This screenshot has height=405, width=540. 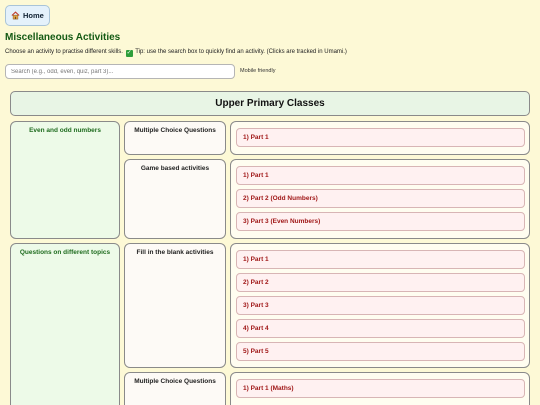 What do you see at coordinates (258, 71) in the screenshot?
I see `mobile-friendly-note: Mobile friendly` at bounding box center [258, 71].